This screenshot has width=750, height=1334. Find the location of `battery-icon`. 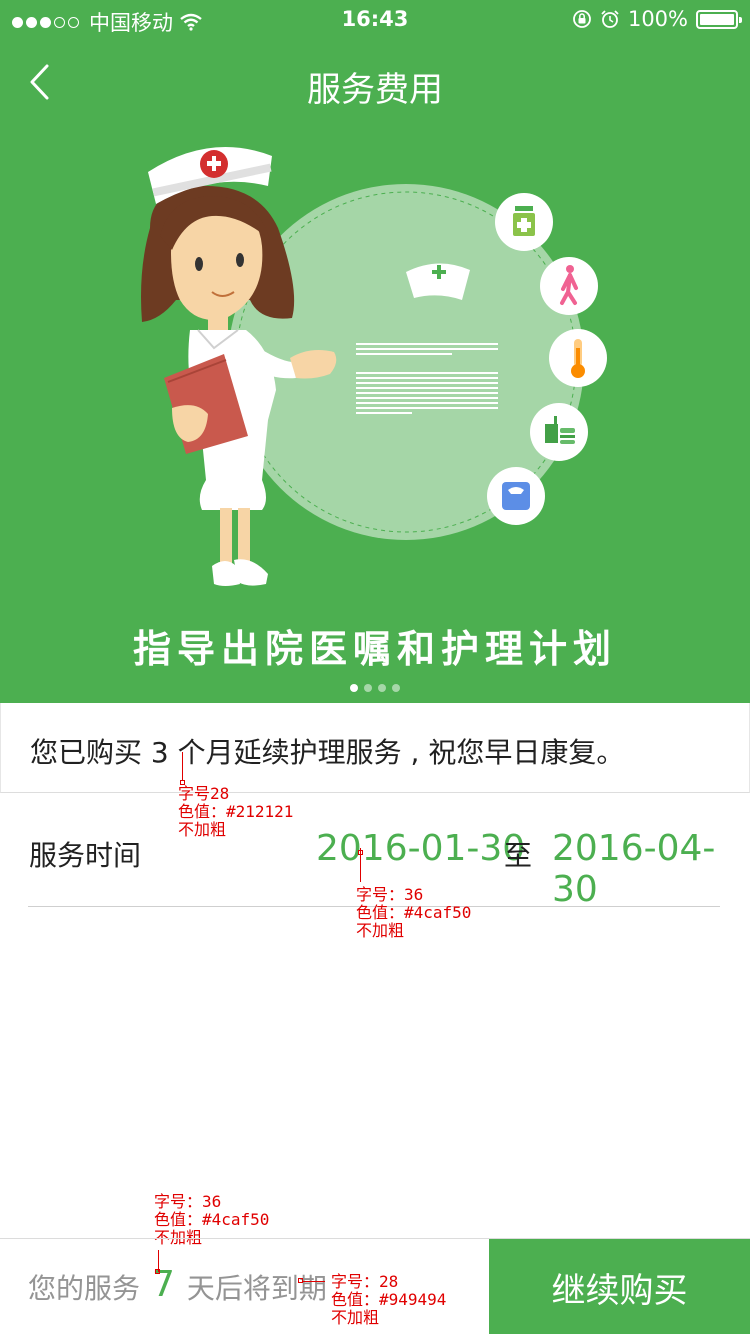

battery-icon is located at coordinates (719, 19).